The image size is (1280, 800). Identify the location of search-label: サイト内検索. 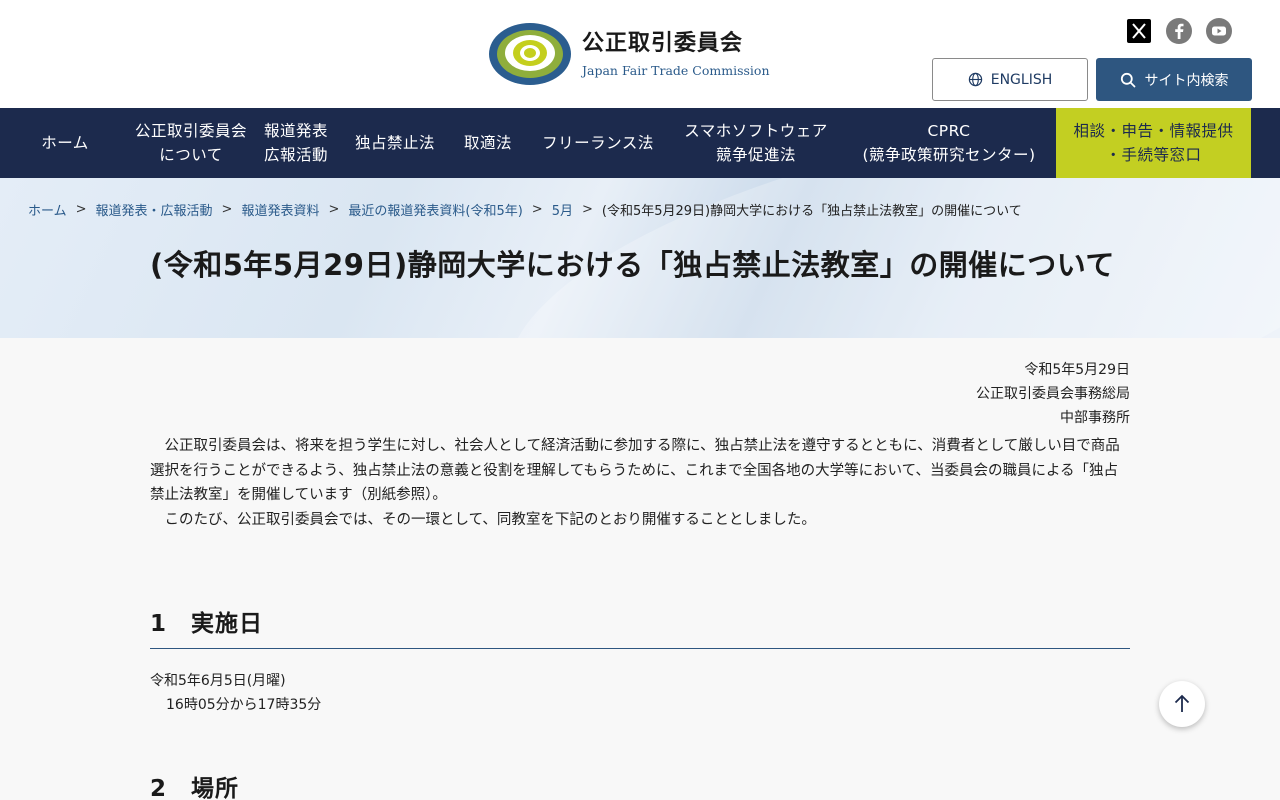
(1186, 80).